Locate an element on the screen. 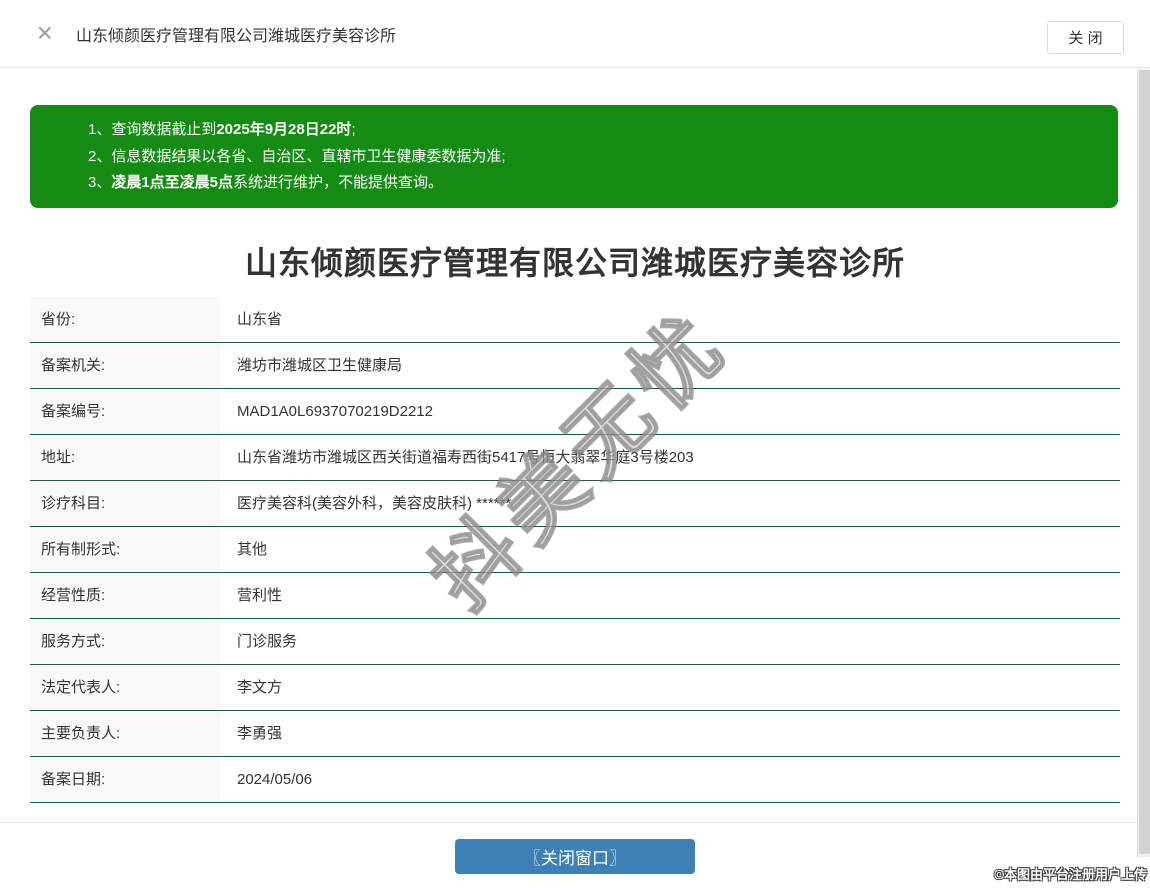 Image resolution: width=1150 pixels, height=888 pixels. close-window-button: 〖关闭窗口〗 is located at coordinates (575, 856).